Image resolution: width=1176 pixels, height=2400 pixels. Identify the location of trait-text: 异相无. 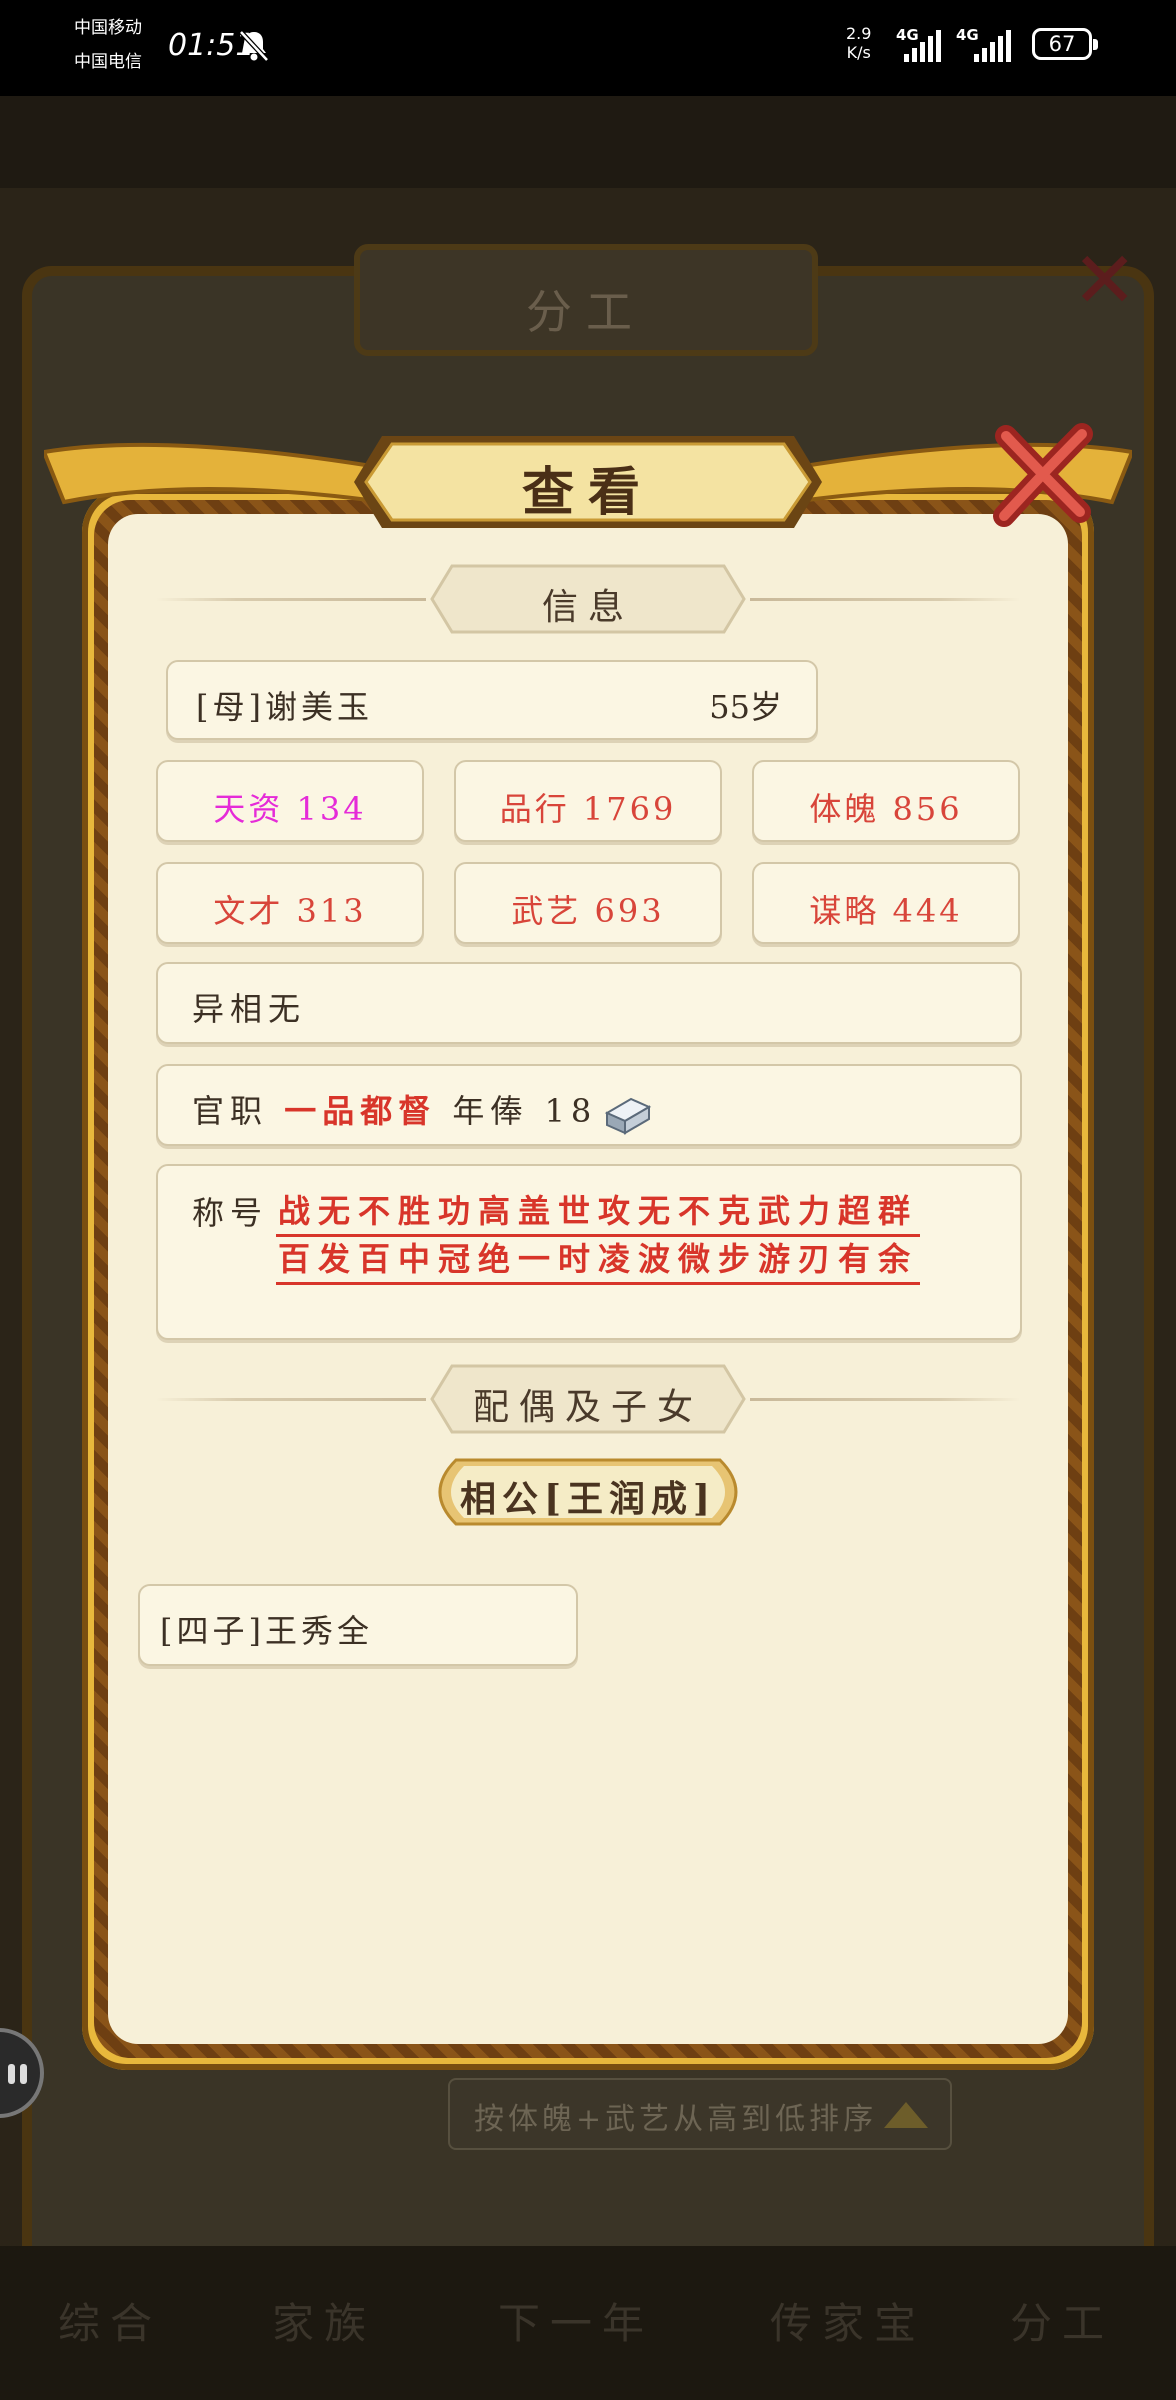
(249, 1009).